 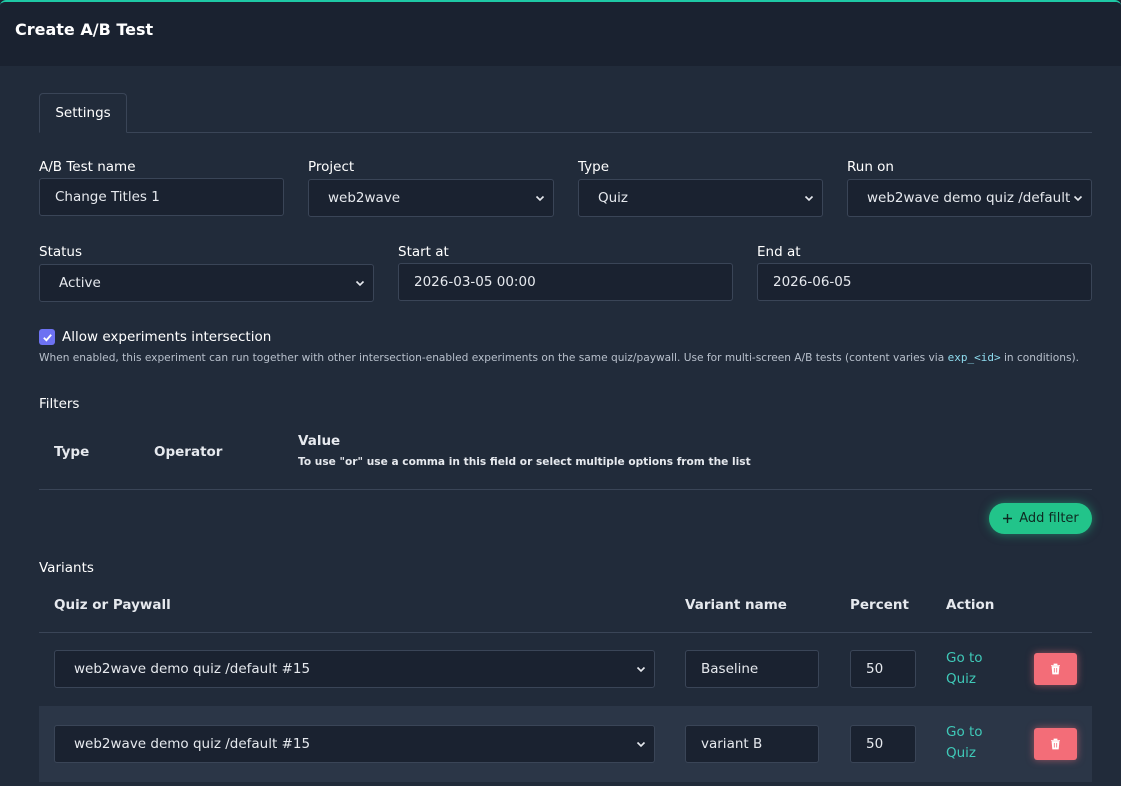 What do you see at coordinates (870, 167) in the screenshot?
I see `run-on-label: Run on` at bounding box center [870, 167].